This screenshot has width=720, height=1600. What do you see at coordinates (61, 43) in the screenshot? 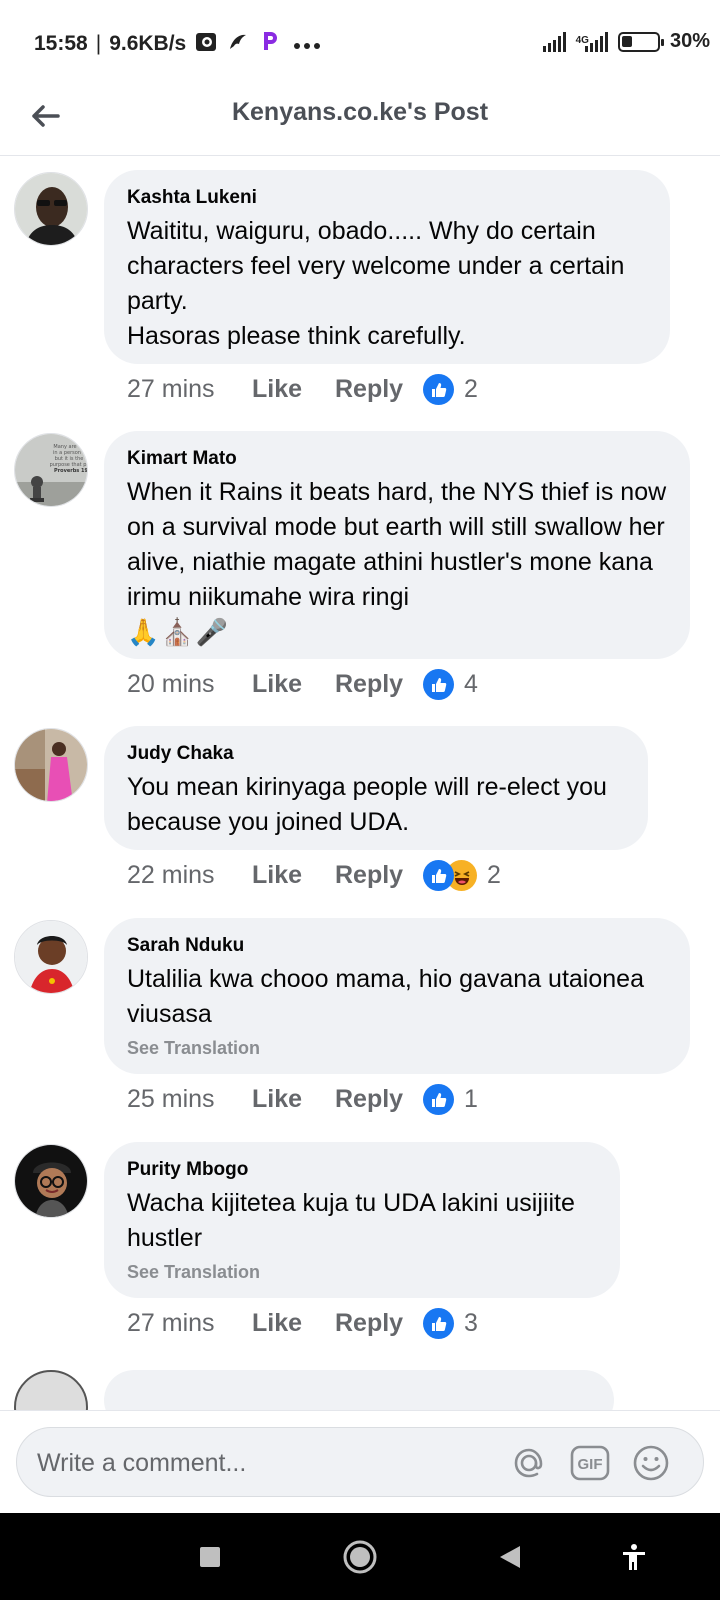
I see `status-time: 15:58` at bounding box center [61, 43].